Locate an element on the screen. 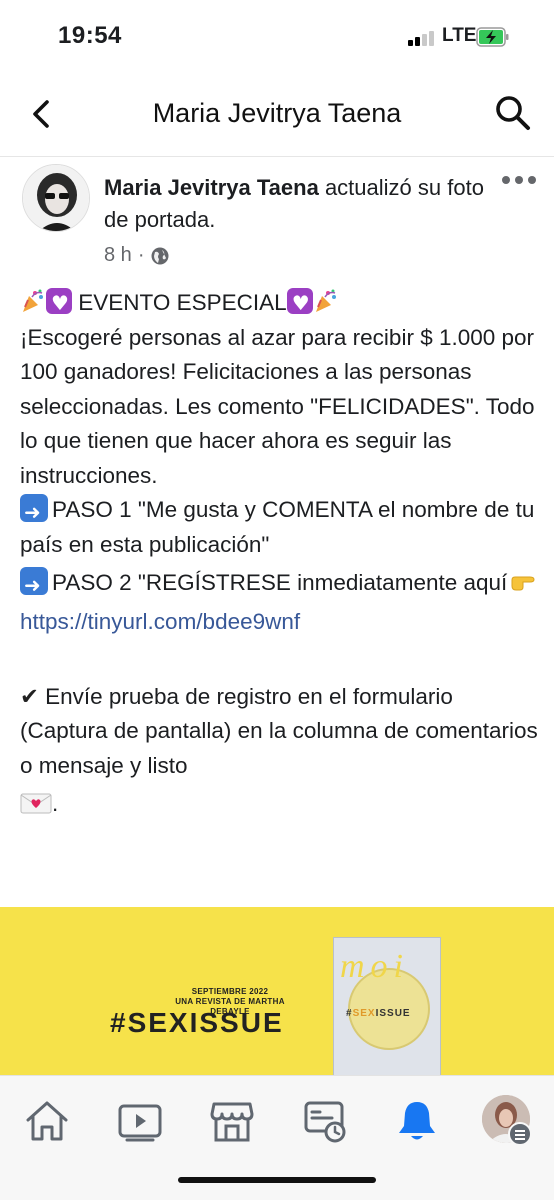 The image size is (554, 1200). post-headline: EVENTO ESPECIAL is located at coordinates (182, 302).